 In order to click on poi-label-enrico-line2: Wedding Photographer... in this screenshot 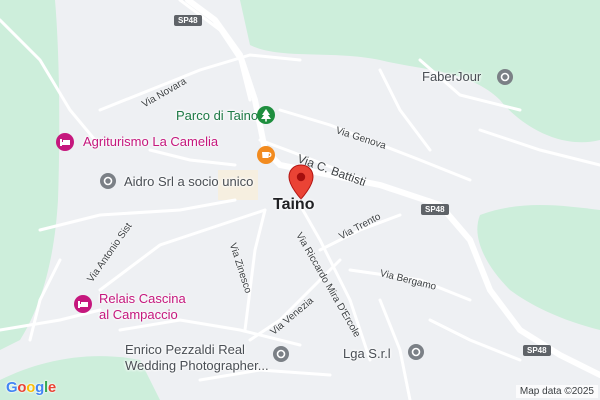, I will do `click(197, 366)`.